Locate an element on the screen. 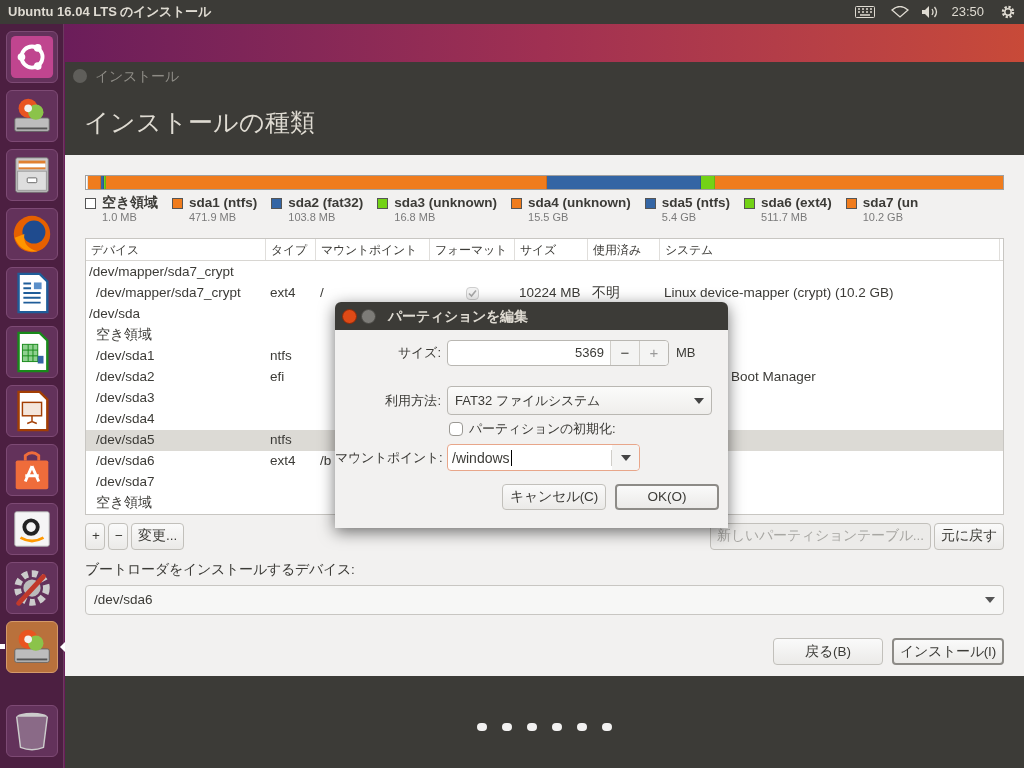 Image resolution: width=1024 pixels, height=768 pixels. checkbox-label: パーティションの初期化: is located at coordinates (542, 429).